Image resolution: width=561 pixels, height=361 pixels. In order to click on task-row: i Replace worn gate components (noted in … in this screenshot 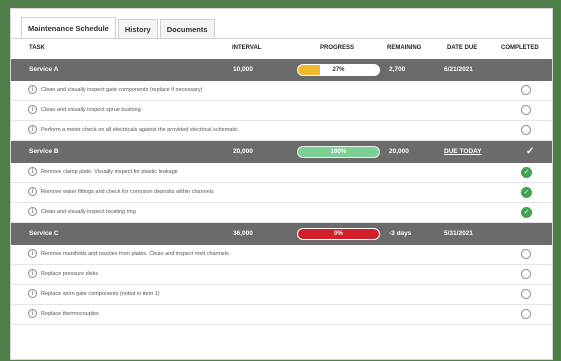, I will do `click(281, 295)`.